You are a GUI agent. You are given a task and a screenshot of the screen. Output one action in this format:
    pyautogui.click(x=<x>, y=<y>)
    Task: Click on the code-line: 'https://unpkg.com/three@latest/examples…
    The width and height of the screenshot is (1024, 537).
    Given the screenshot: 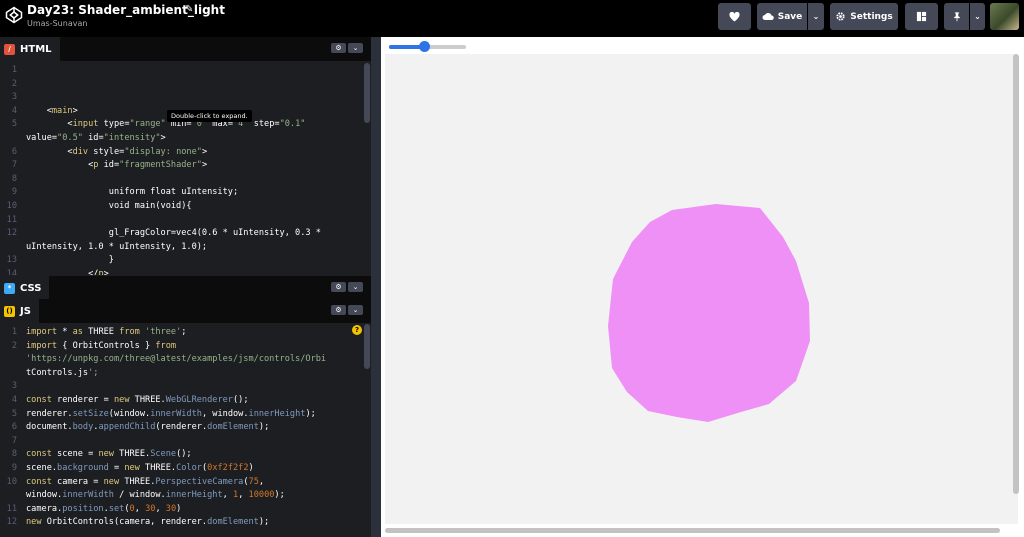 What is the action you would take?
    pyautogui.click(x=185, y=359)
    